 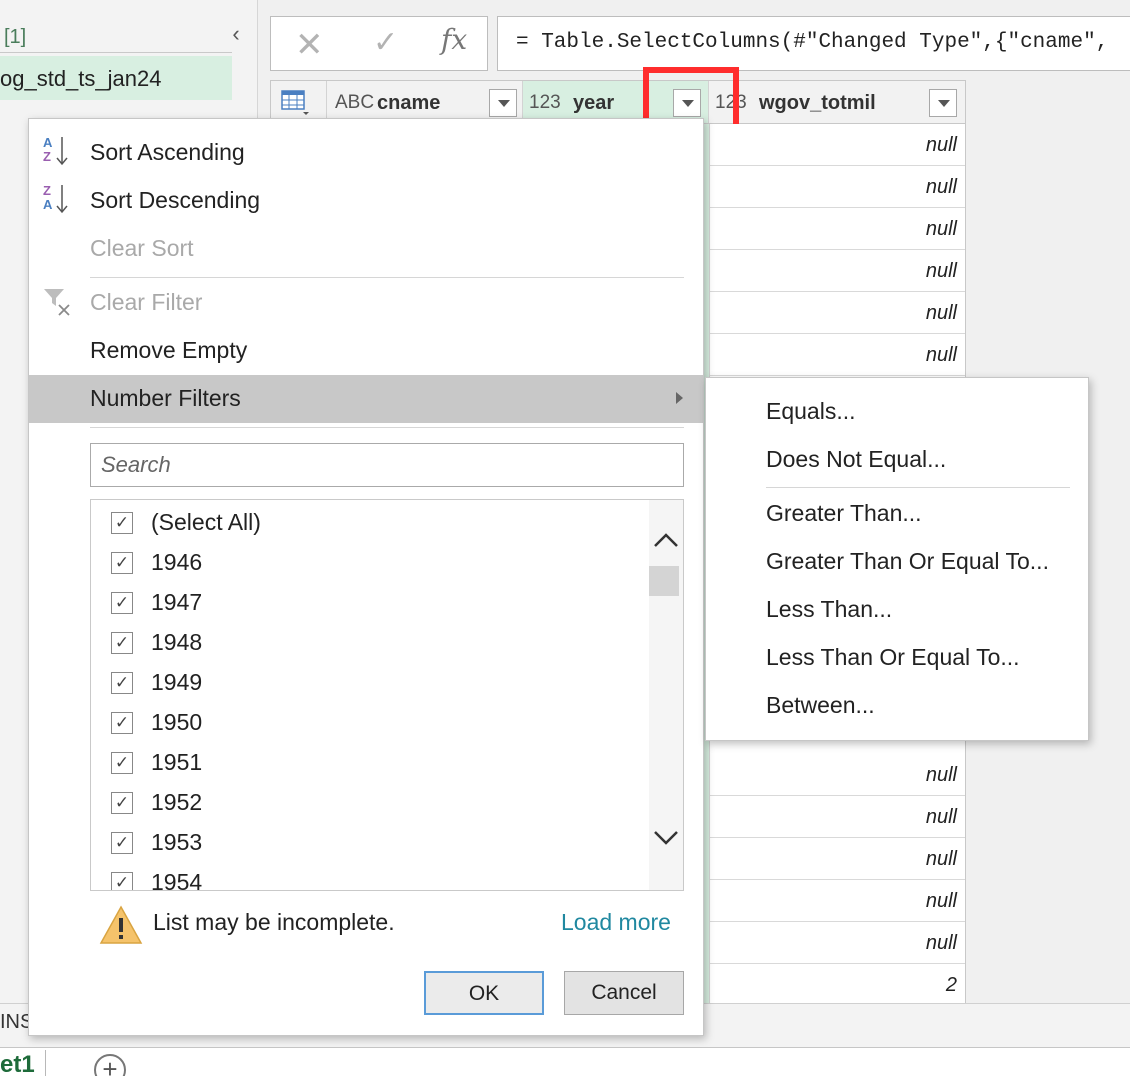 I want to click on list-item: ✓ 1953, so click(x=366, y=842).